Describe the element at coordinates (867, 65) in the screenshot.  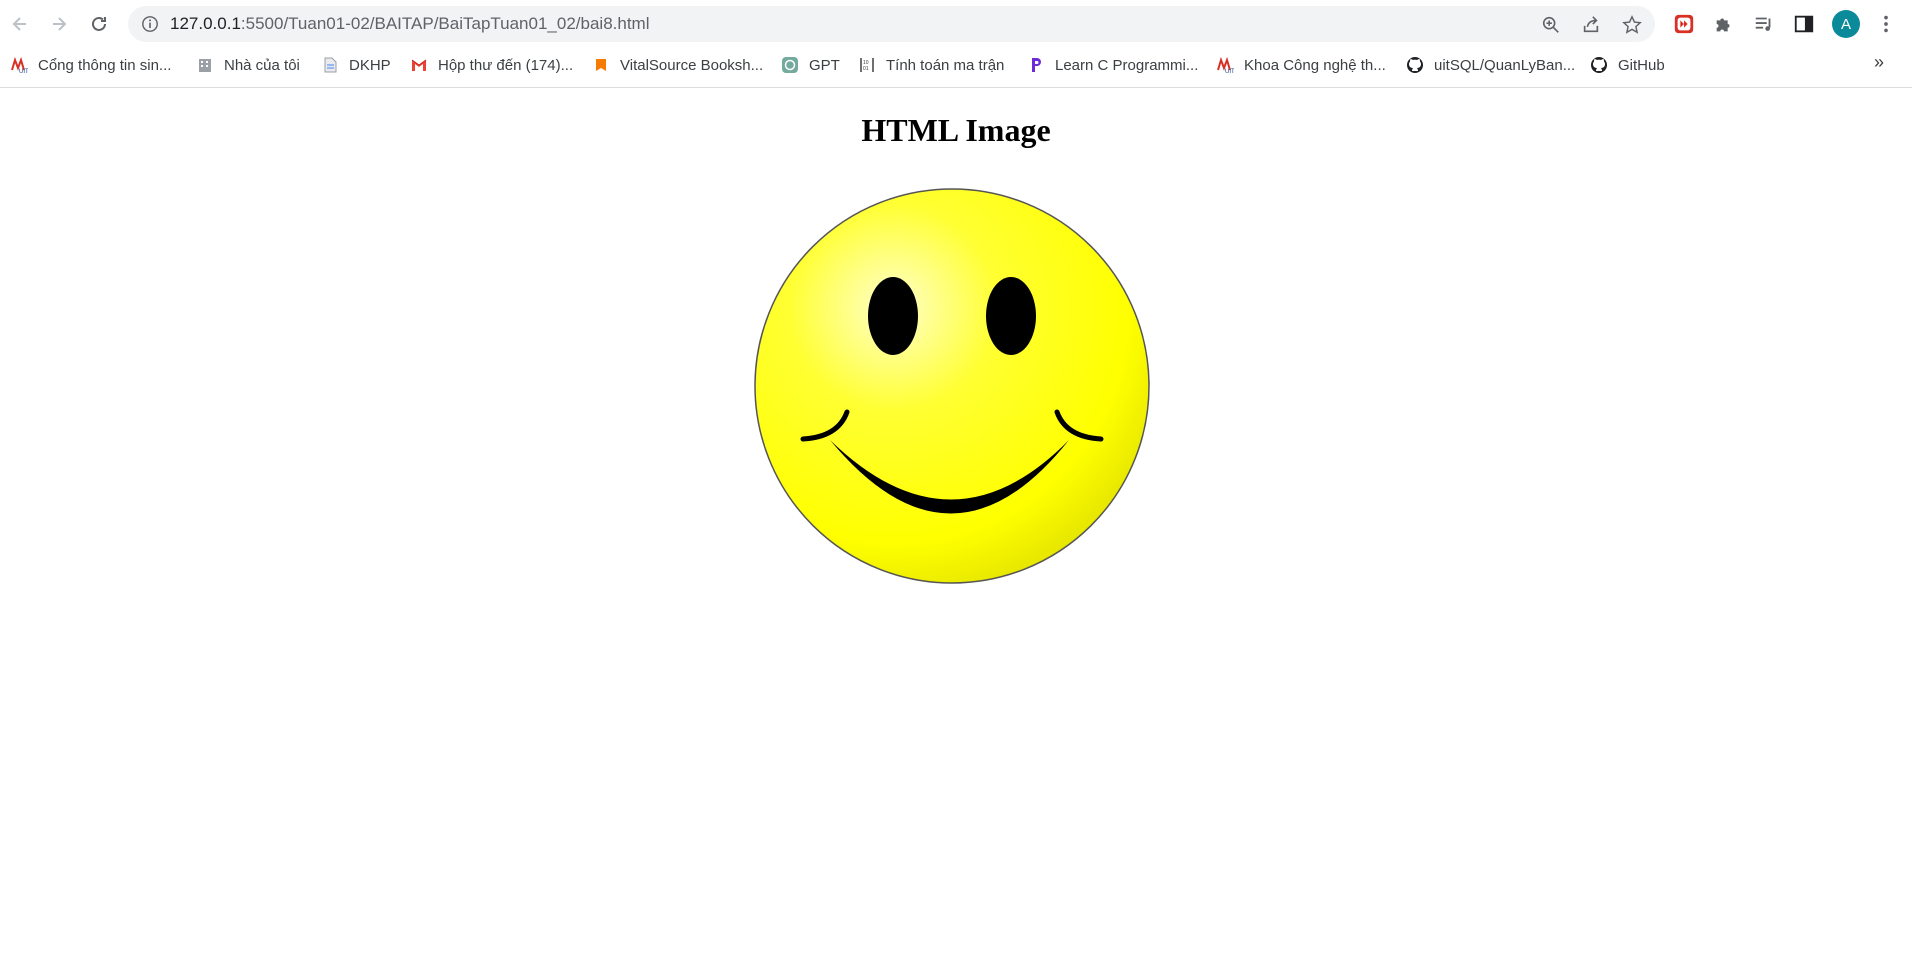
I see `matrix-icon: 10 01` at that location.